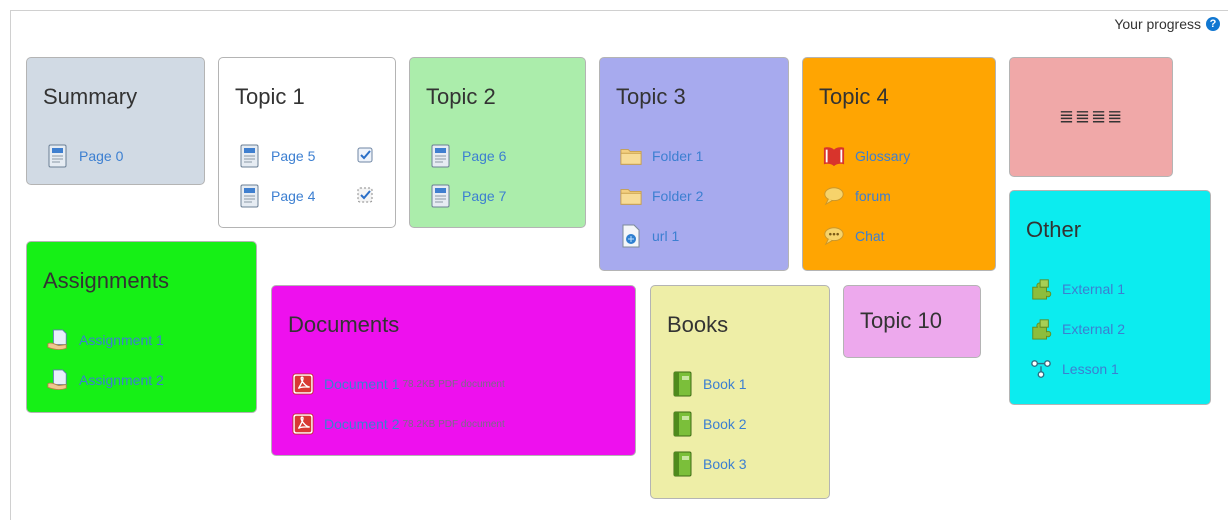  What do you see at coordinates (361, 424) in the screenshot?
I see `activity-link: Document 2` at bounding box center [361, 424].